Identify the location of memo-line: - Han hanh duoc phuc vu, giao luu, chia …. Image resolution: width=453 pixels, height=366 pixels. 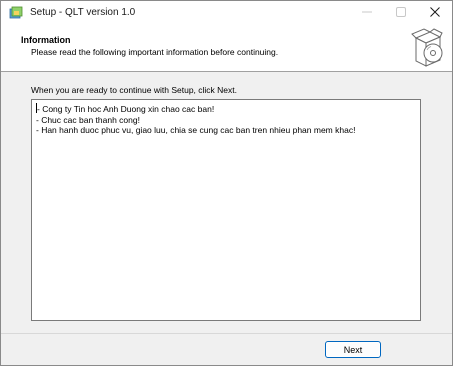
(196, 130).